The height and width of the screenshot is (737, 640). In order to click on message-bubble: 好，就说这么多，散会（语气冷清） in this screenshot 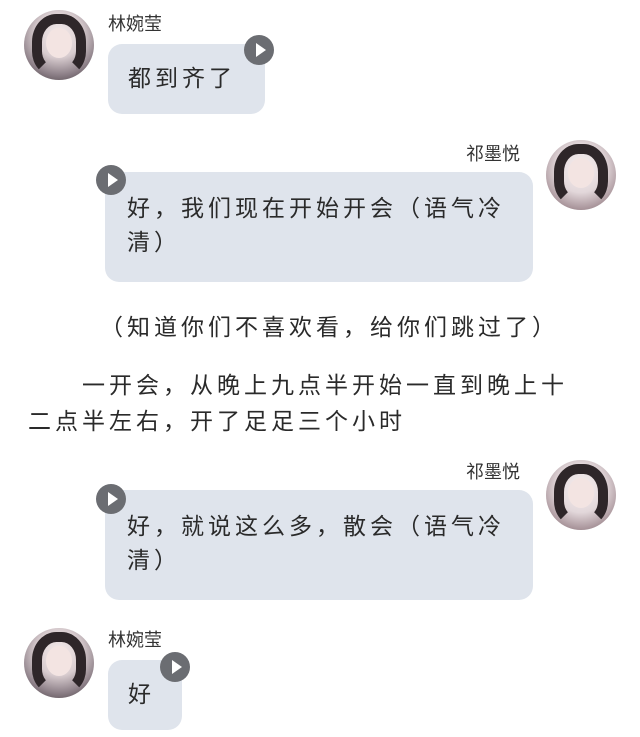, I will do `click(319, 545)`.